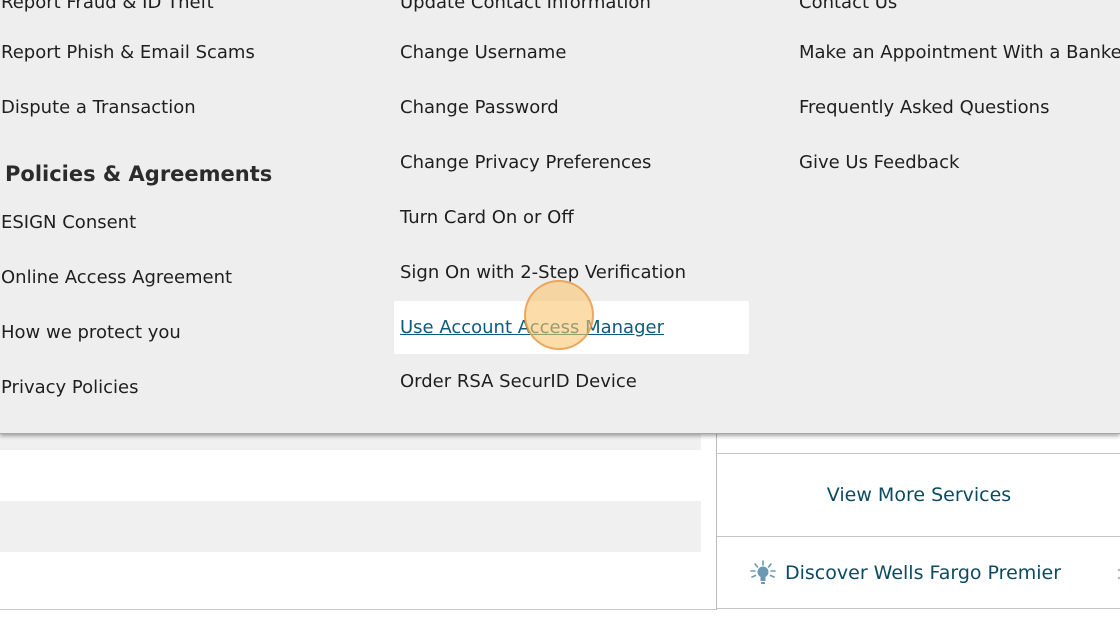 The image size is (1120, 630). What do you see at coordinates (128, 53) in the screenshot?
I see `menu-item-report-phish: Report Phish & Email Scams` at bounding box center [128, 53].